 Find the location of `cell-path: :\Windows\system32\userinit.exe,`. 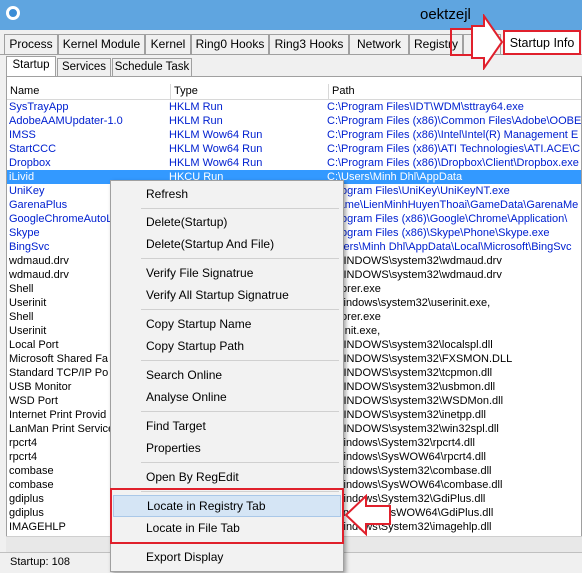

cell-path: :\Windows\system32\userinit.exe, is located at coordinates (409, 303).